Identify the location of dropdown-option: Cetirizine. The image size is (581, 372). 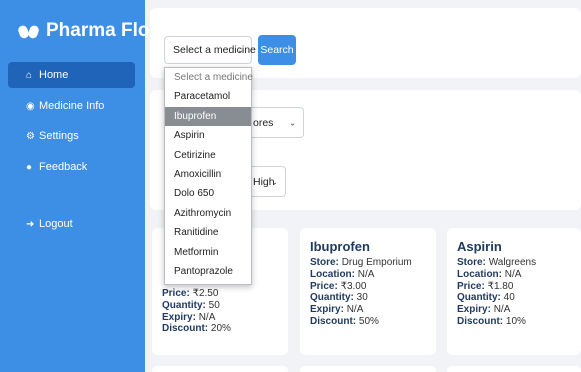
(208, 155).